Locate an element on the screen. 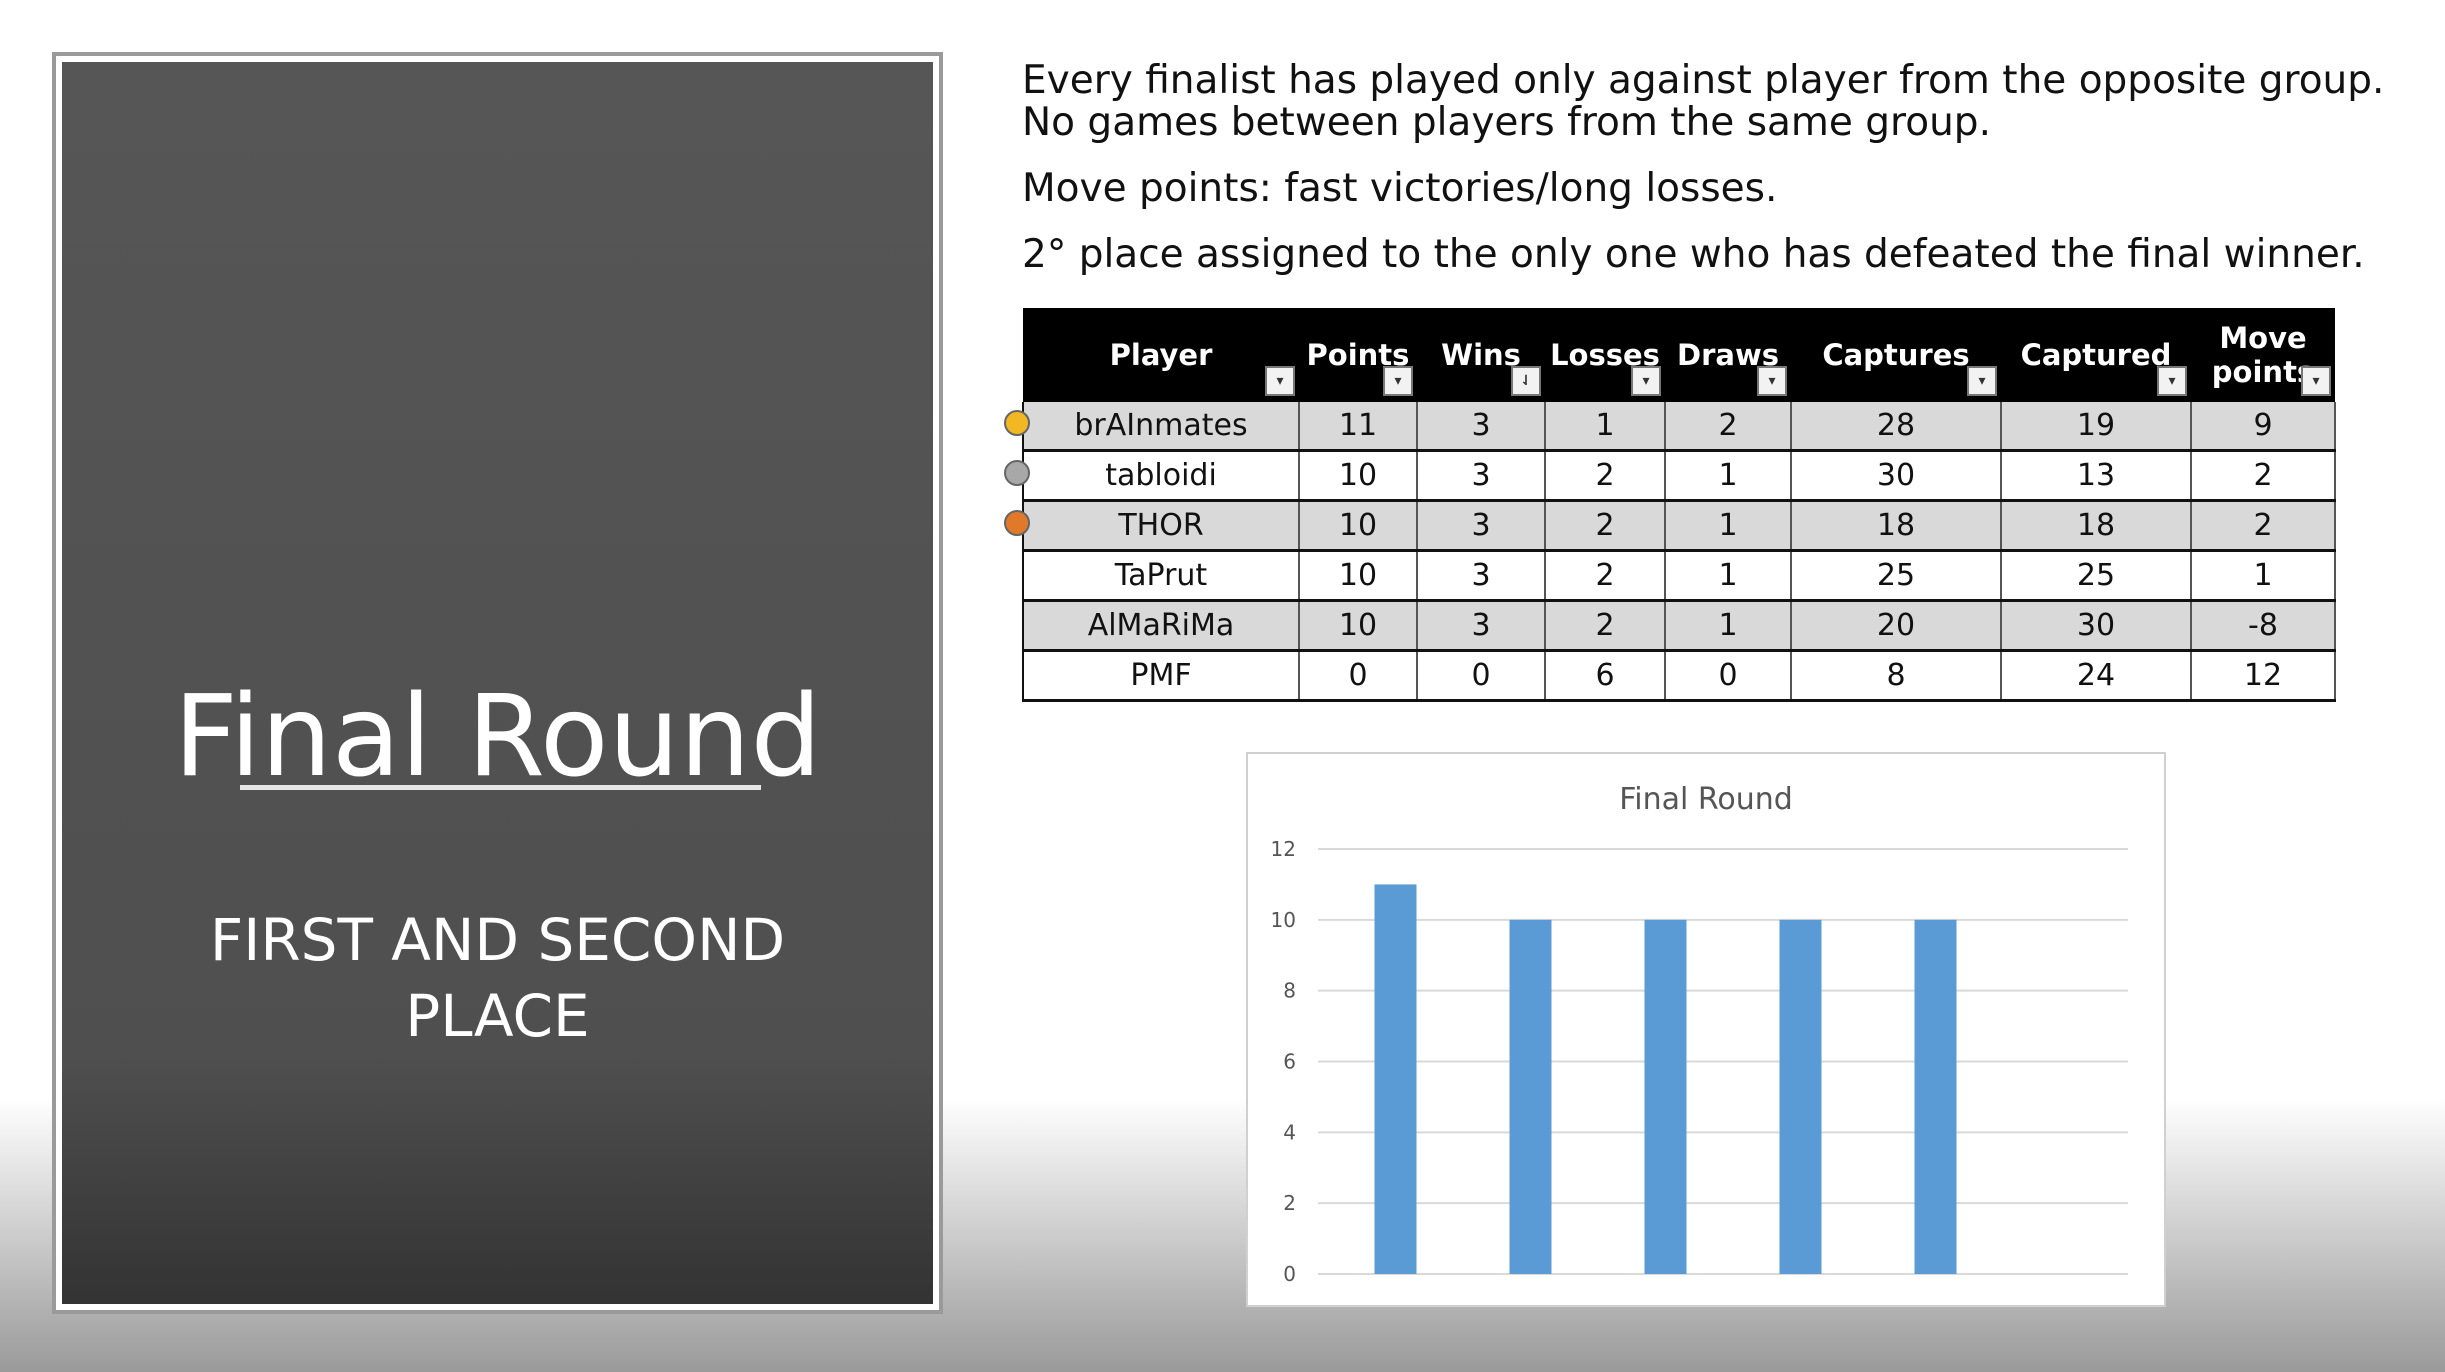 The width and height of the screenshot is (2445, 1372). y-tick-label: 2 is located at coordinates (1289, 1203).